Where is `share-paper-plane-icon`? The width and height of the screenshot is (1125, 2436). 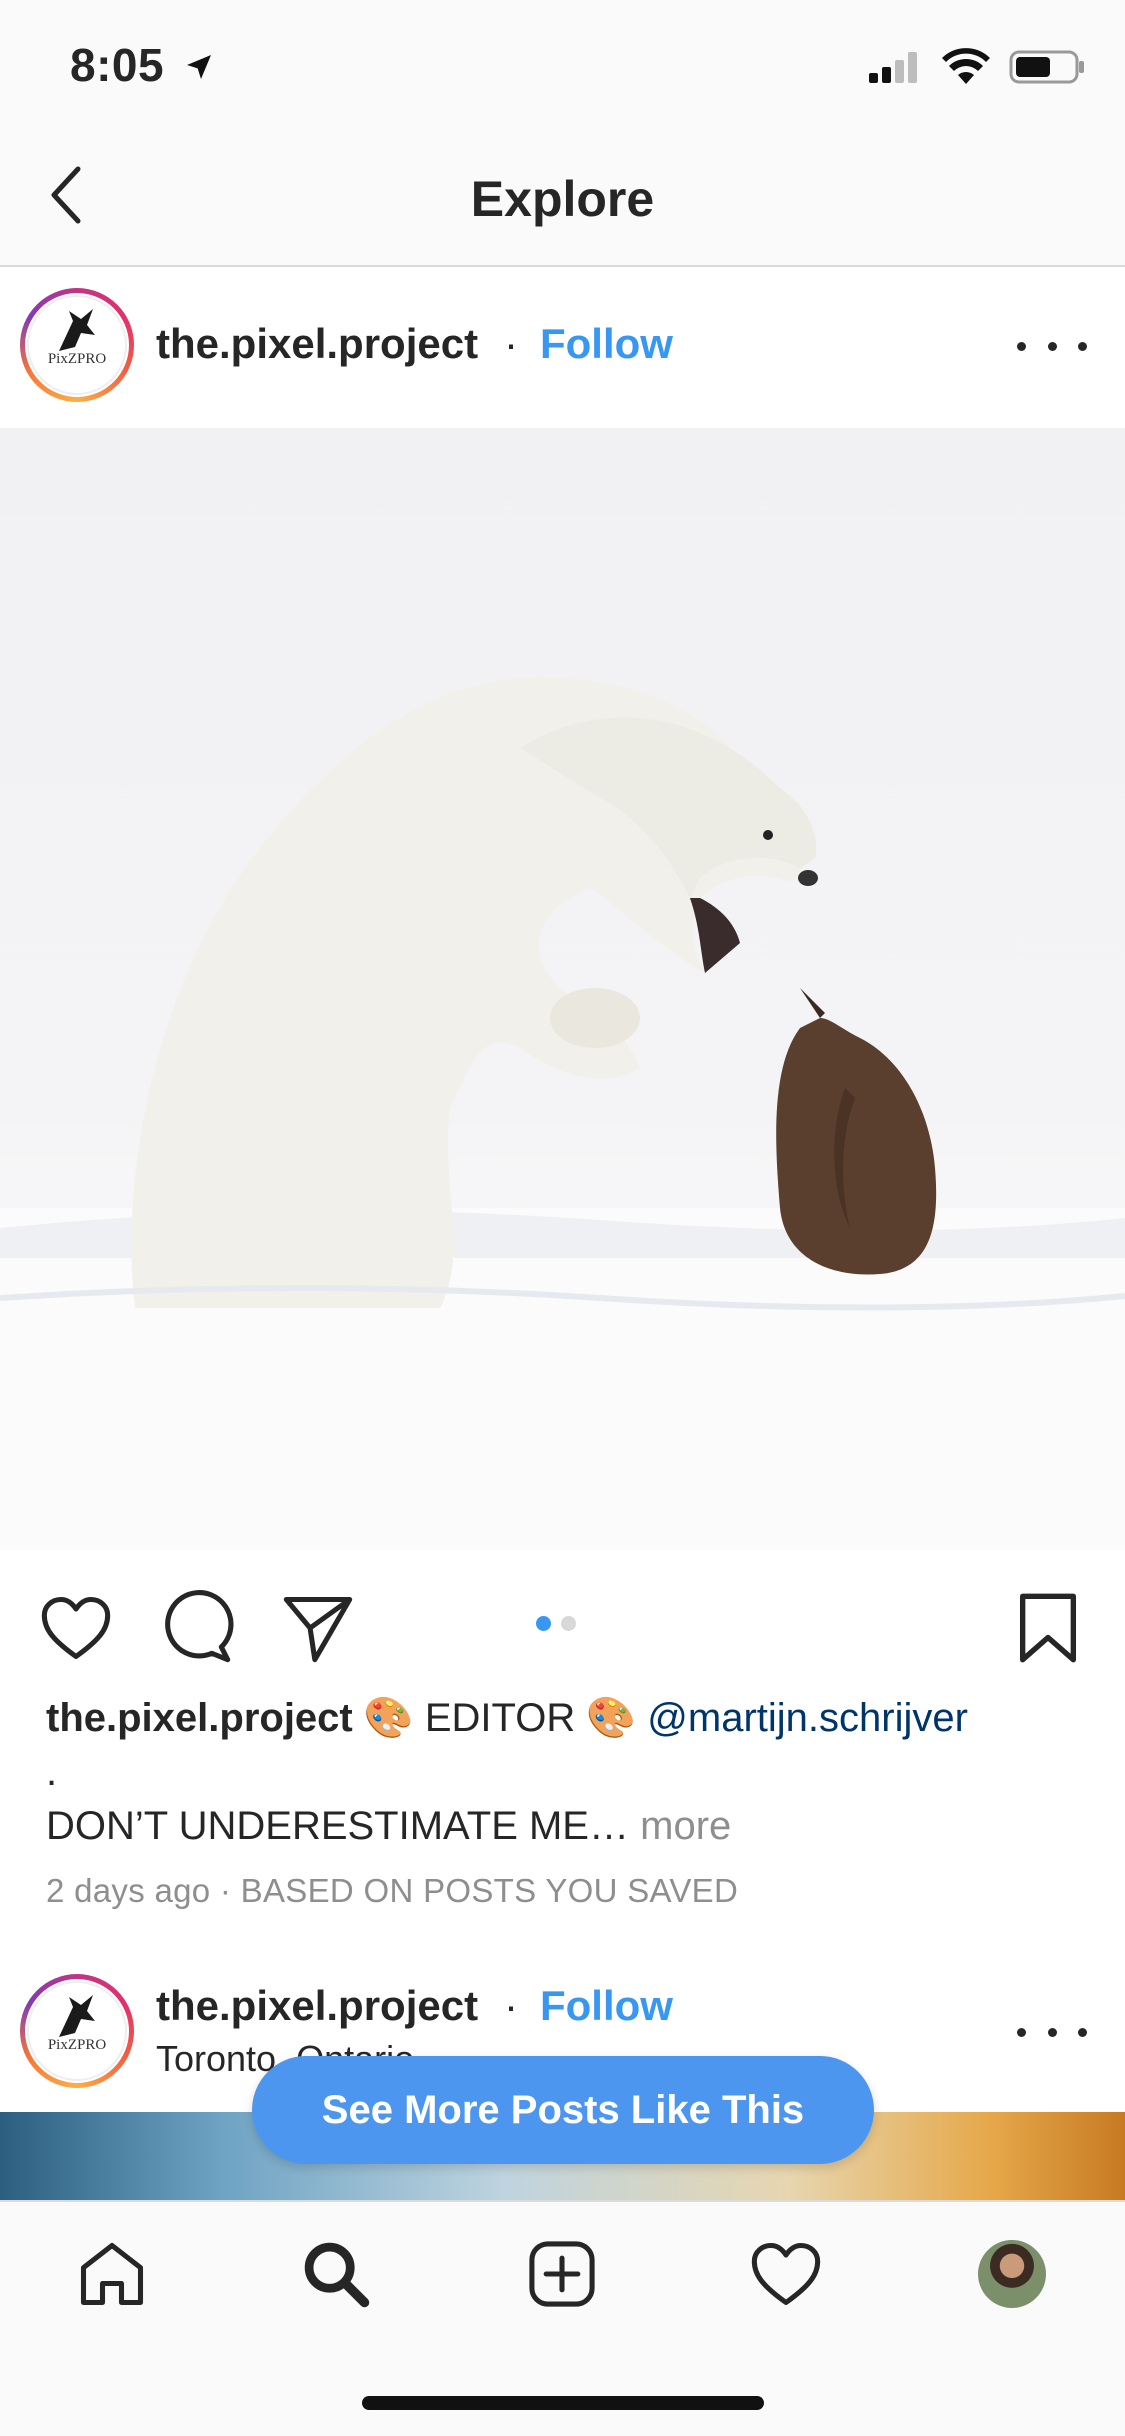
share-paper-plane-icon is located at coordinates (318, 1628).